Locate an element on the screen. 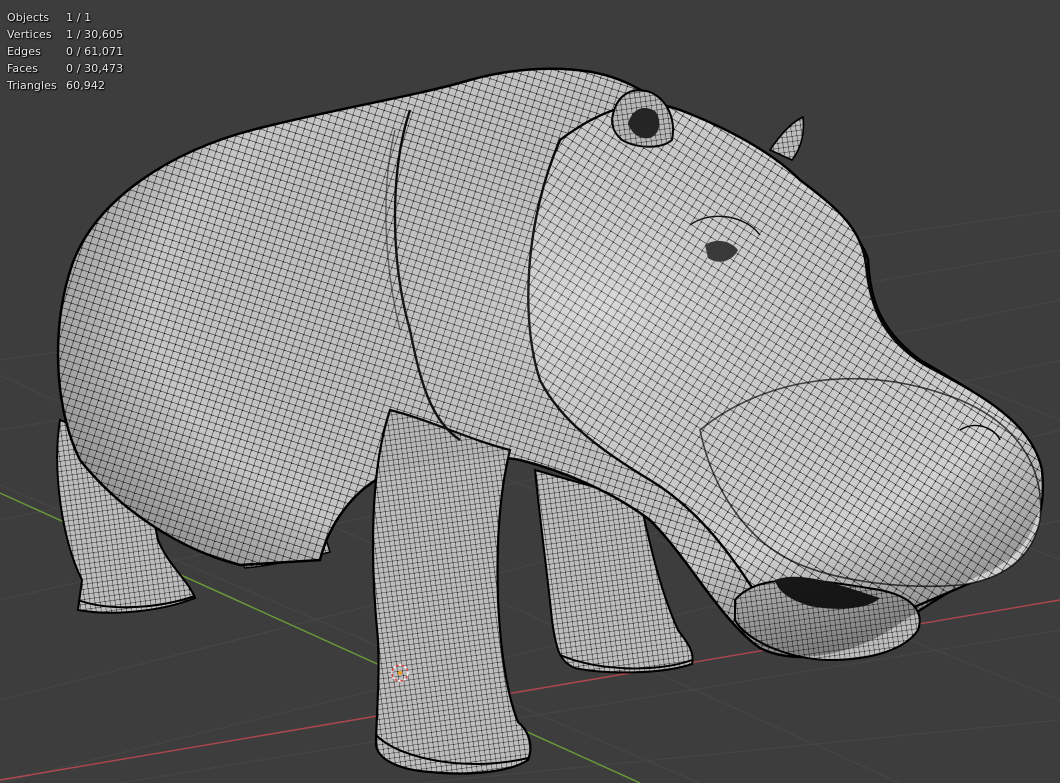 Image resolution: width=1060 pixels, height=783 pixels. stat-edges: Edges 0 / 61,071 is located at coordinates (65, 51).